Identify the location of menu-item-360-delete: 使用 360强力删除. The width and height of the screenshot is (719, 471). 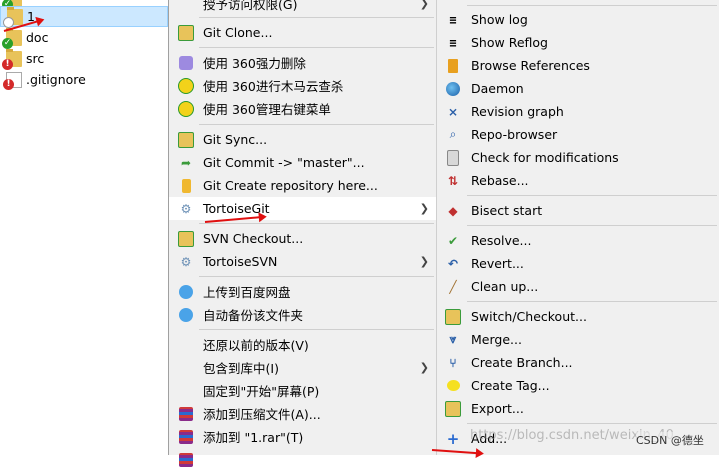
(302, 62).